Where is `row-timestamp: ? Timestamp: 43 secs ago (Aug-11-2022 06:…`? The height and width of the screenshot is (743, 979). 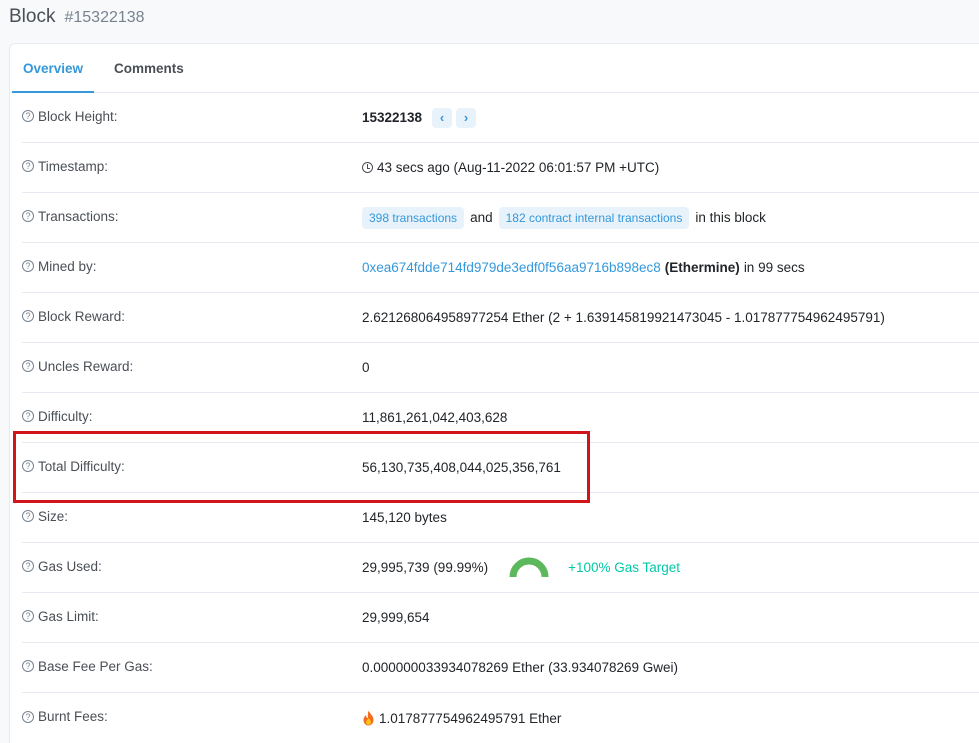
row-timestamp: ? Timestamp: 43 secs ago (Aug-11-2022 06:… is located at coordinates (500, 168).